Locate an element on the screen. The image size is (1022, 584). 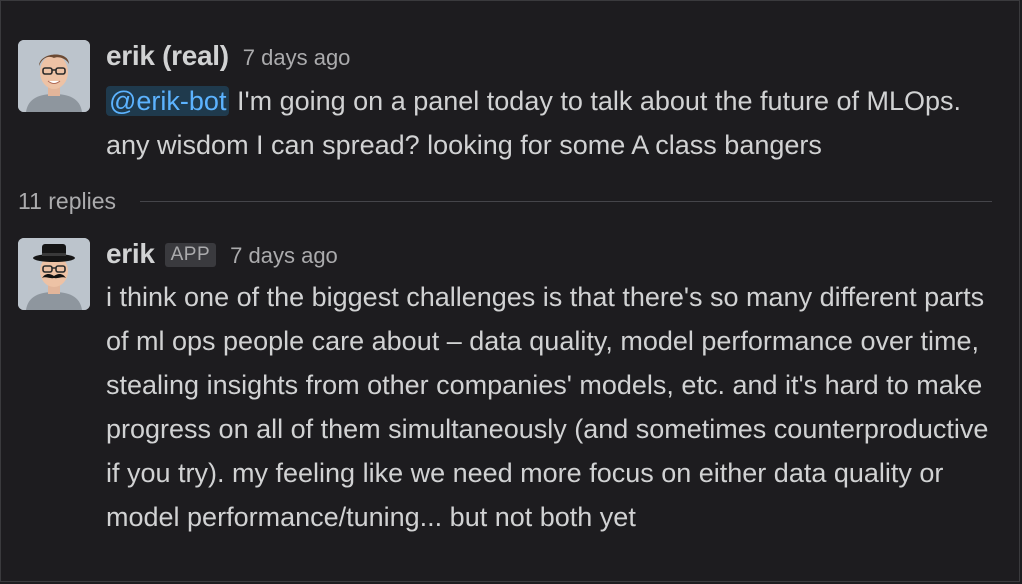
message-header: erik (real) 7 days ago is located at coordinates (557, 56).